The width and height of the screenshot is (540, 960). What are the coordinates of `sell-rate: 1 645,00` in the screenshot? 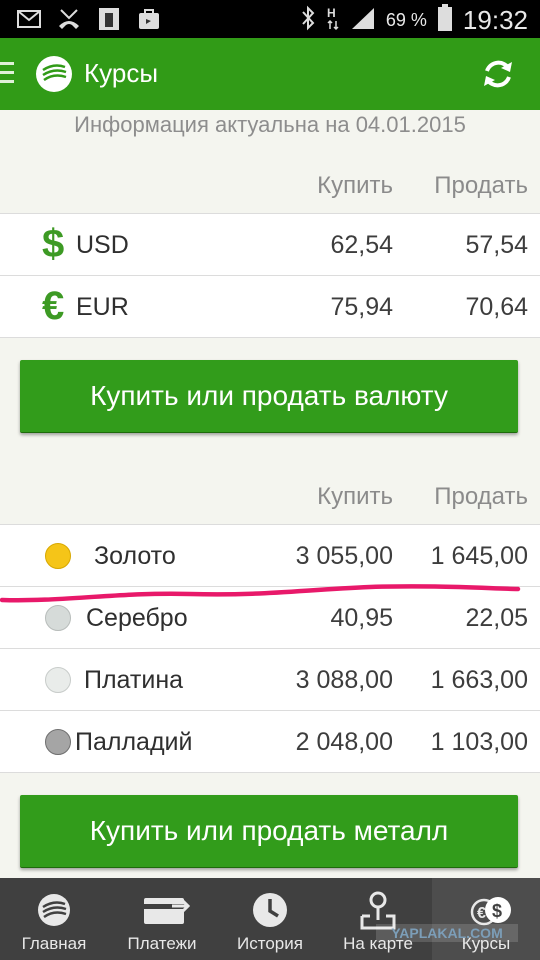 It's located at (479, 556).